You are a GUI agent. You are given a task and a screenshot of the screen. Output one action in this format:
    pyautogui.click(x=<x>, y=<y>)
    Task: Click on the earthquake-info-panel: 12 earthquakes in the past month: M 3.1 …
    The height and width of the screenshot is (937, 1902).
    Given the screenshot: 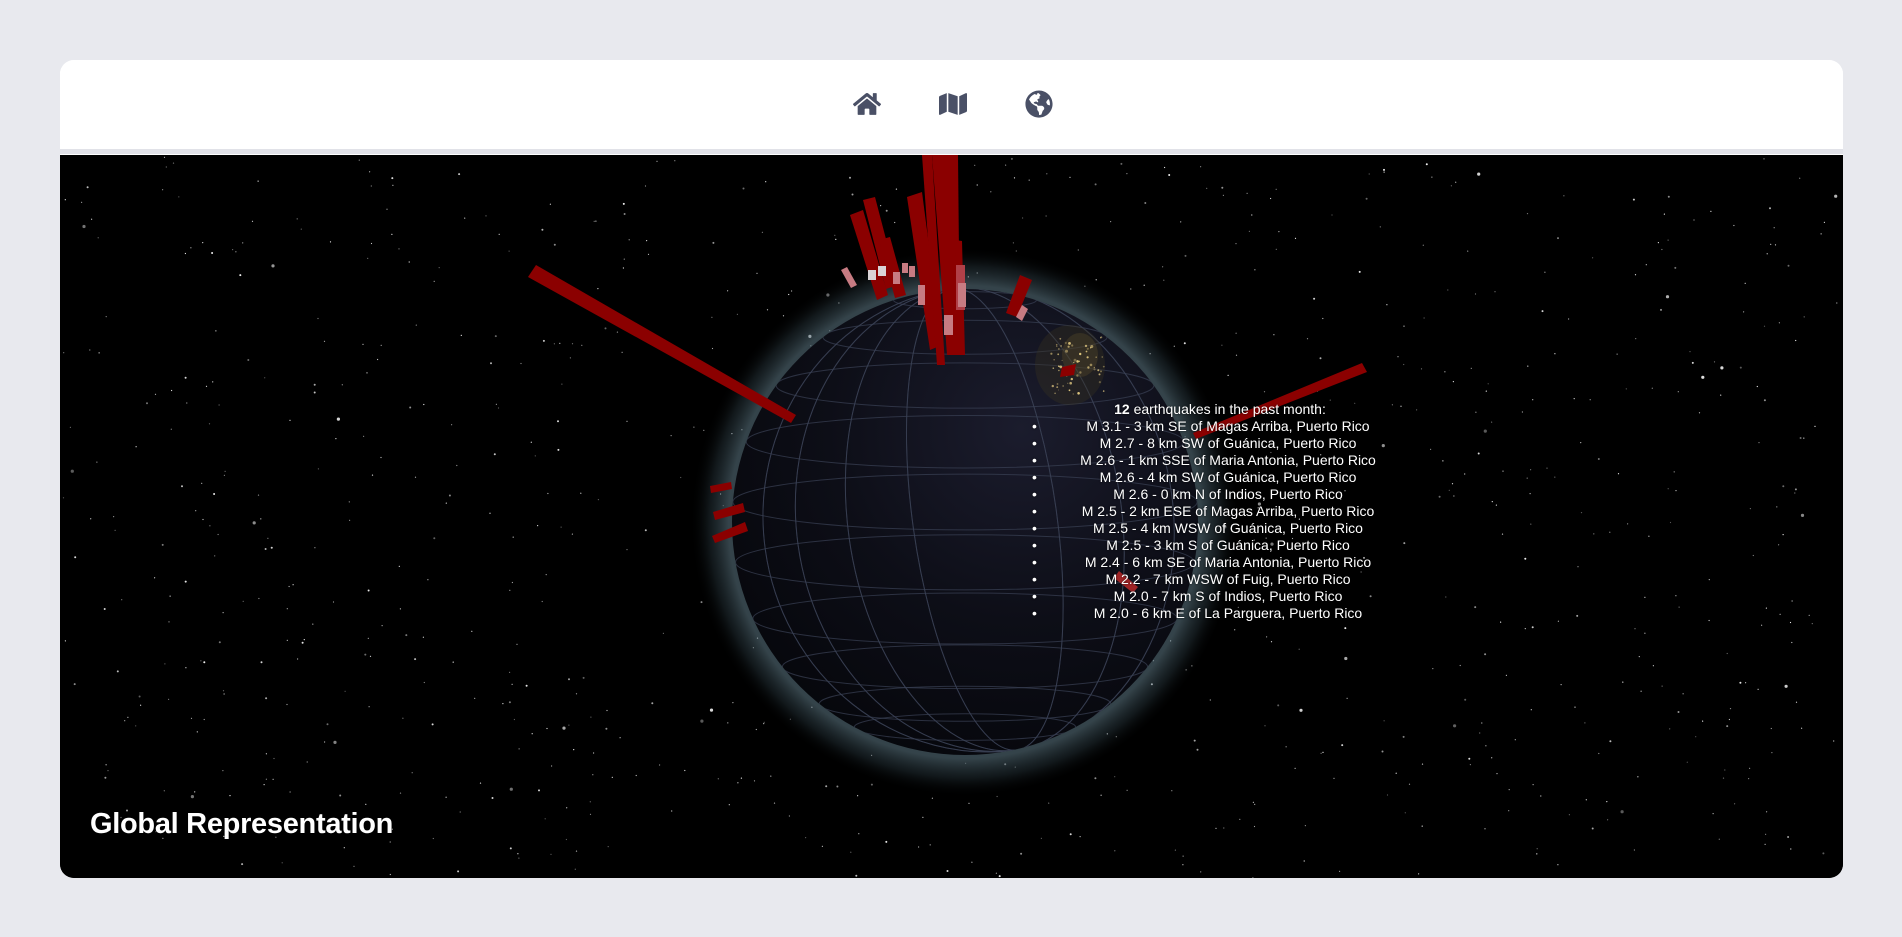 What is the action you would take?
    pyautogui.click(x=1220, y=511)
    